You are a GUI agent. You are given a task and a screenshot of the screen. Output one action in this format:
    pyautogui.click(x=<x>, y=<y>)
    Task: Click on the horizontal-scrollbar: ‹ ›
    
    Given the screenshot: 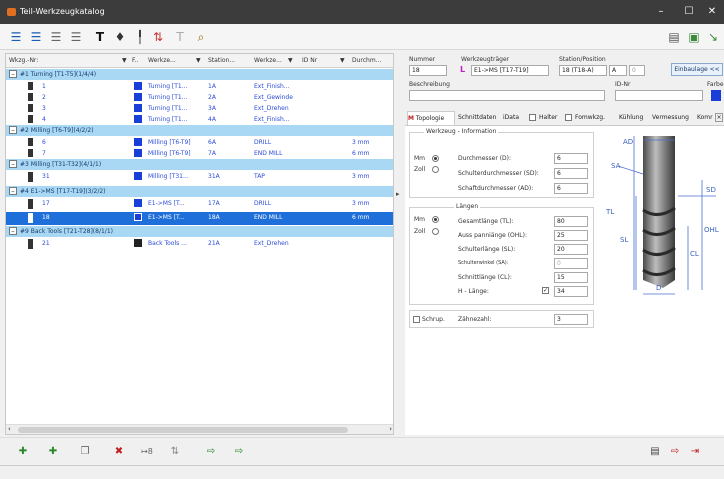 What is the action you would take?
    pyautogui.click(x=199, y=429)
    